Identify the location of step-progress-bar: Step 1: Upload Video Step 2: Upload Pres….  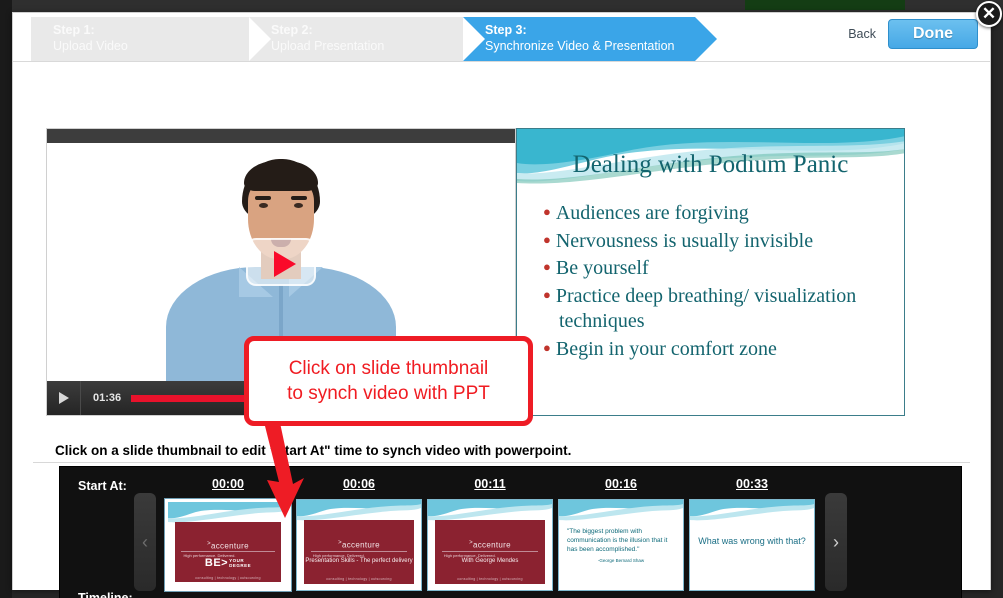
(501, 37).